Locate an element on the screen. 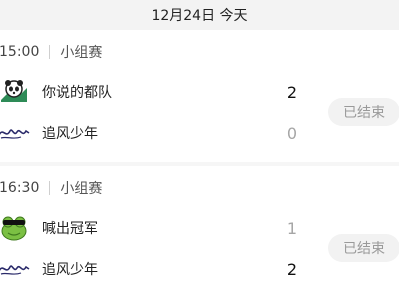  frog-logo-icon is located at coordinates (15, 228).